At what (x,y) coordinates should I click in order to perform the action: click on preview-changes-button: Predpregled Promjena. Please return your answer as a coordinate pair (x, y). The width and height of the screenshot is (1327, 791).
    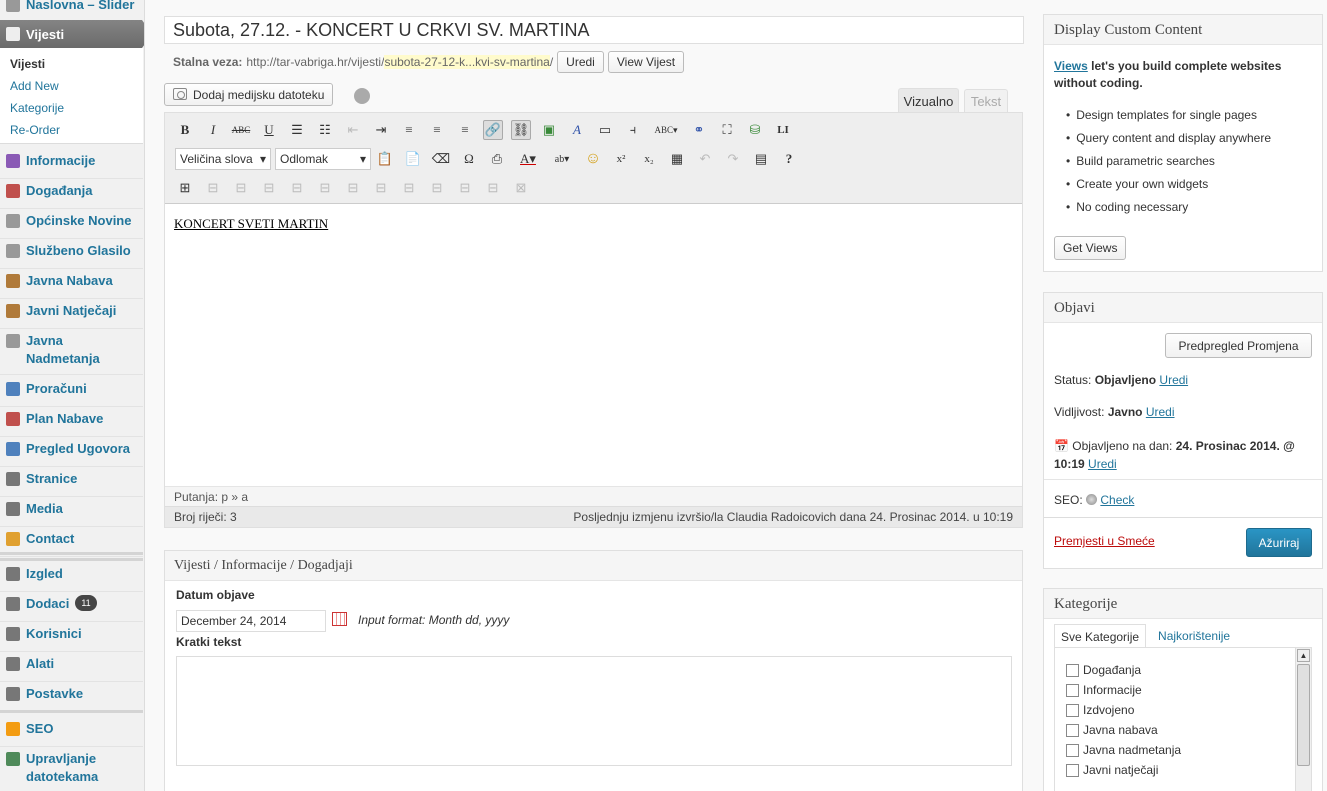
    Looking at the image, I should click on (1238, 345).